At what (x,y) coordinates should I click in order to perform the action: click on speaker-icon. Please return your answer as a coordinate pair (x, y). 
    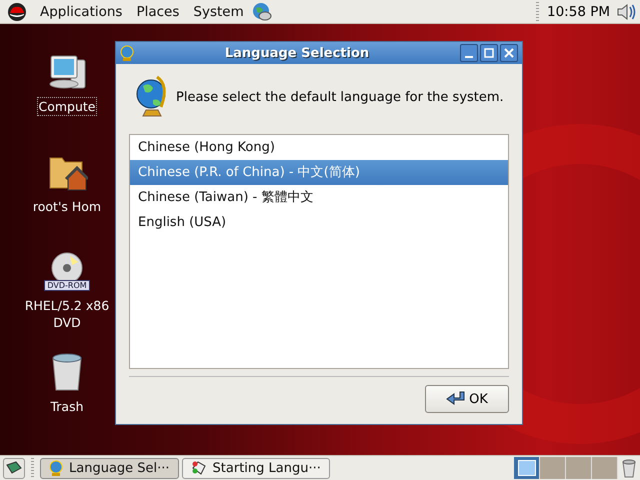
    Looking at the image, I should click on (626, 11).